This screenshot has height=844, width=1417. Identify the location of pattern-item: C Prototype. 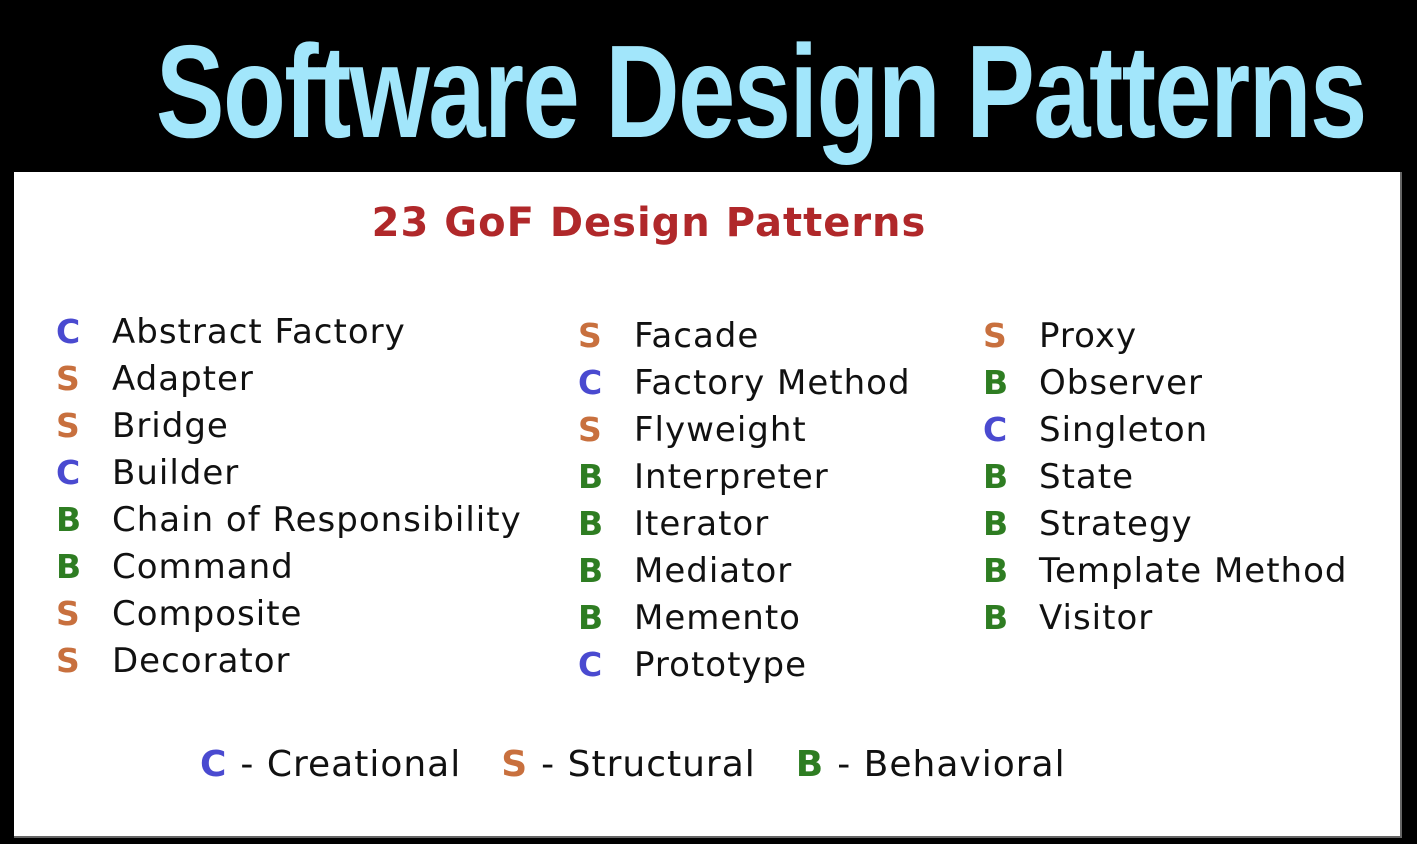
(744, 664).